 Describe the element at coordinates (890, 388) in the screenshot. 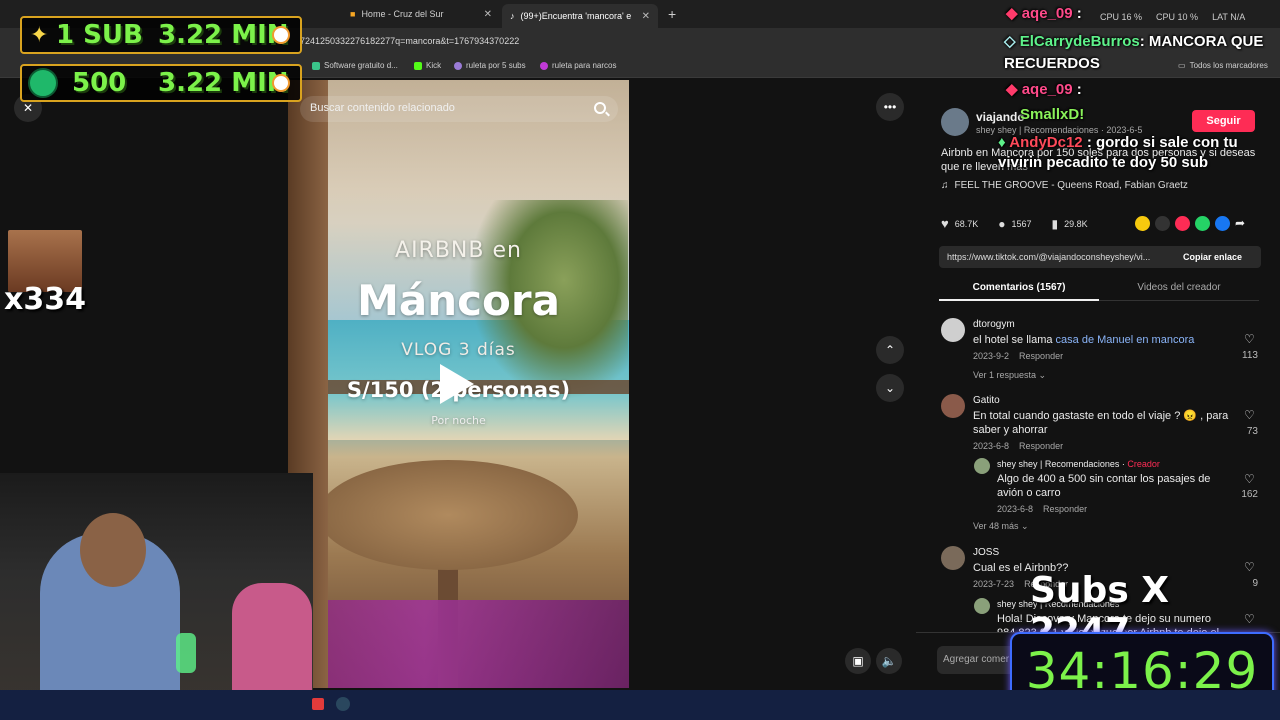

I see `next-video-button: ⌄` at that location.